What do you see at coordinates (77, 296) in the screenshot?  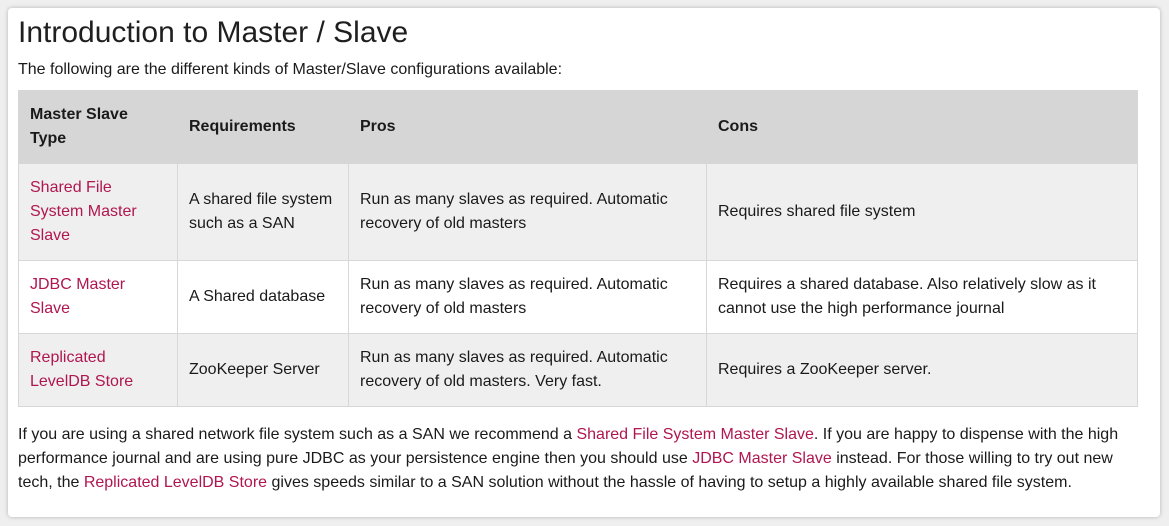 I see `jdbc-master-slave-link: JDBC Master Slave` at bounding box center [77, 296].